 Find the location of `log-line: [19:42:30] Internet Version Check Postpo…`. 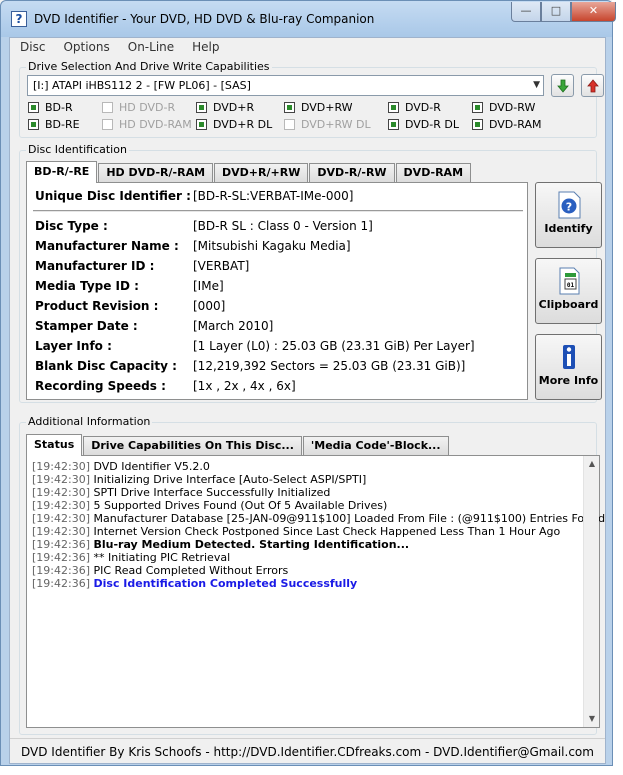

log-line: [19:42:30] Internet Version Check Postpo… is located at coordinates (312, 531).